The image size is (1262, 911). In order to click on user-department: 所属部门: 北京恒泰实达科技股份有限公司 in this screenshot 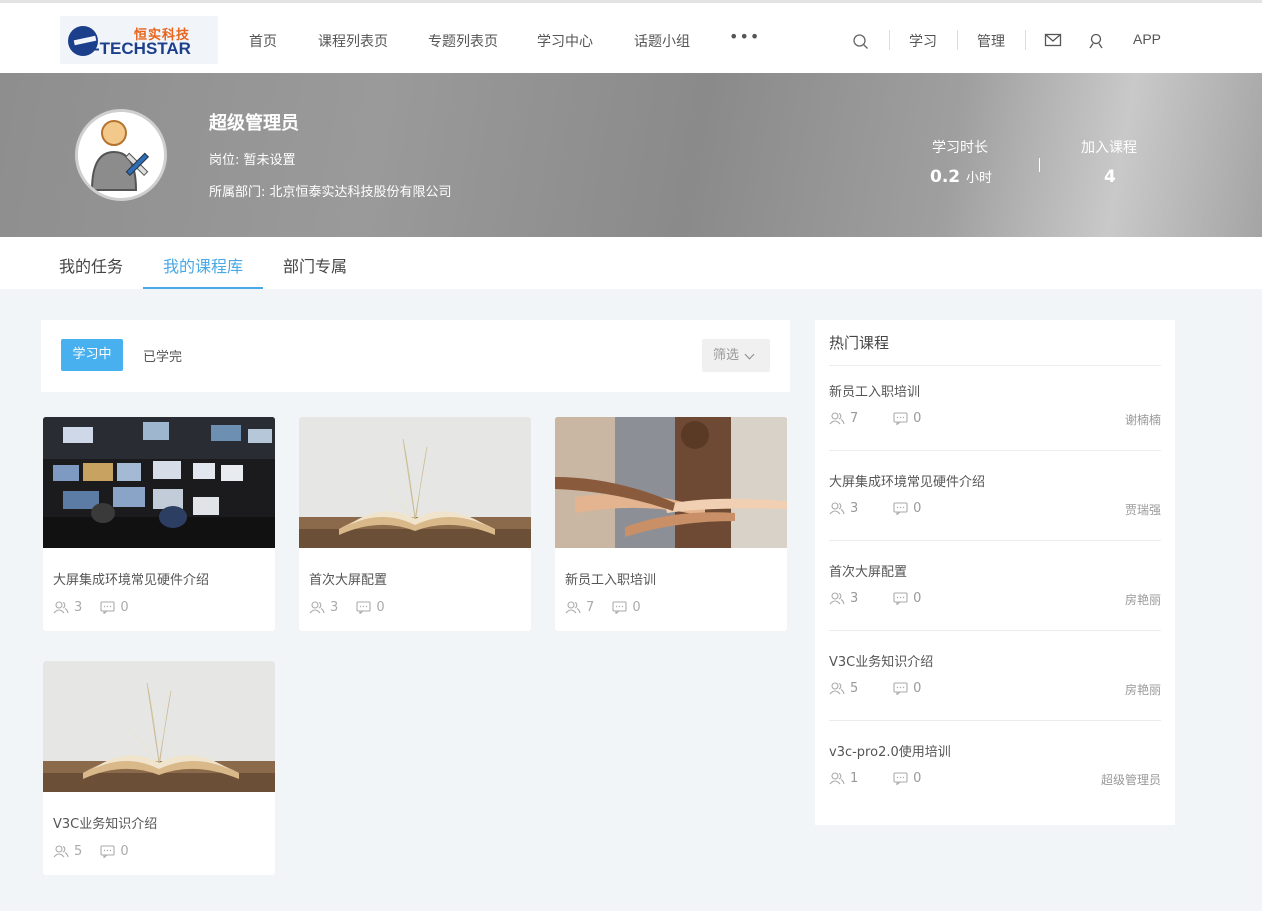, I will do `click(330, 192)`.